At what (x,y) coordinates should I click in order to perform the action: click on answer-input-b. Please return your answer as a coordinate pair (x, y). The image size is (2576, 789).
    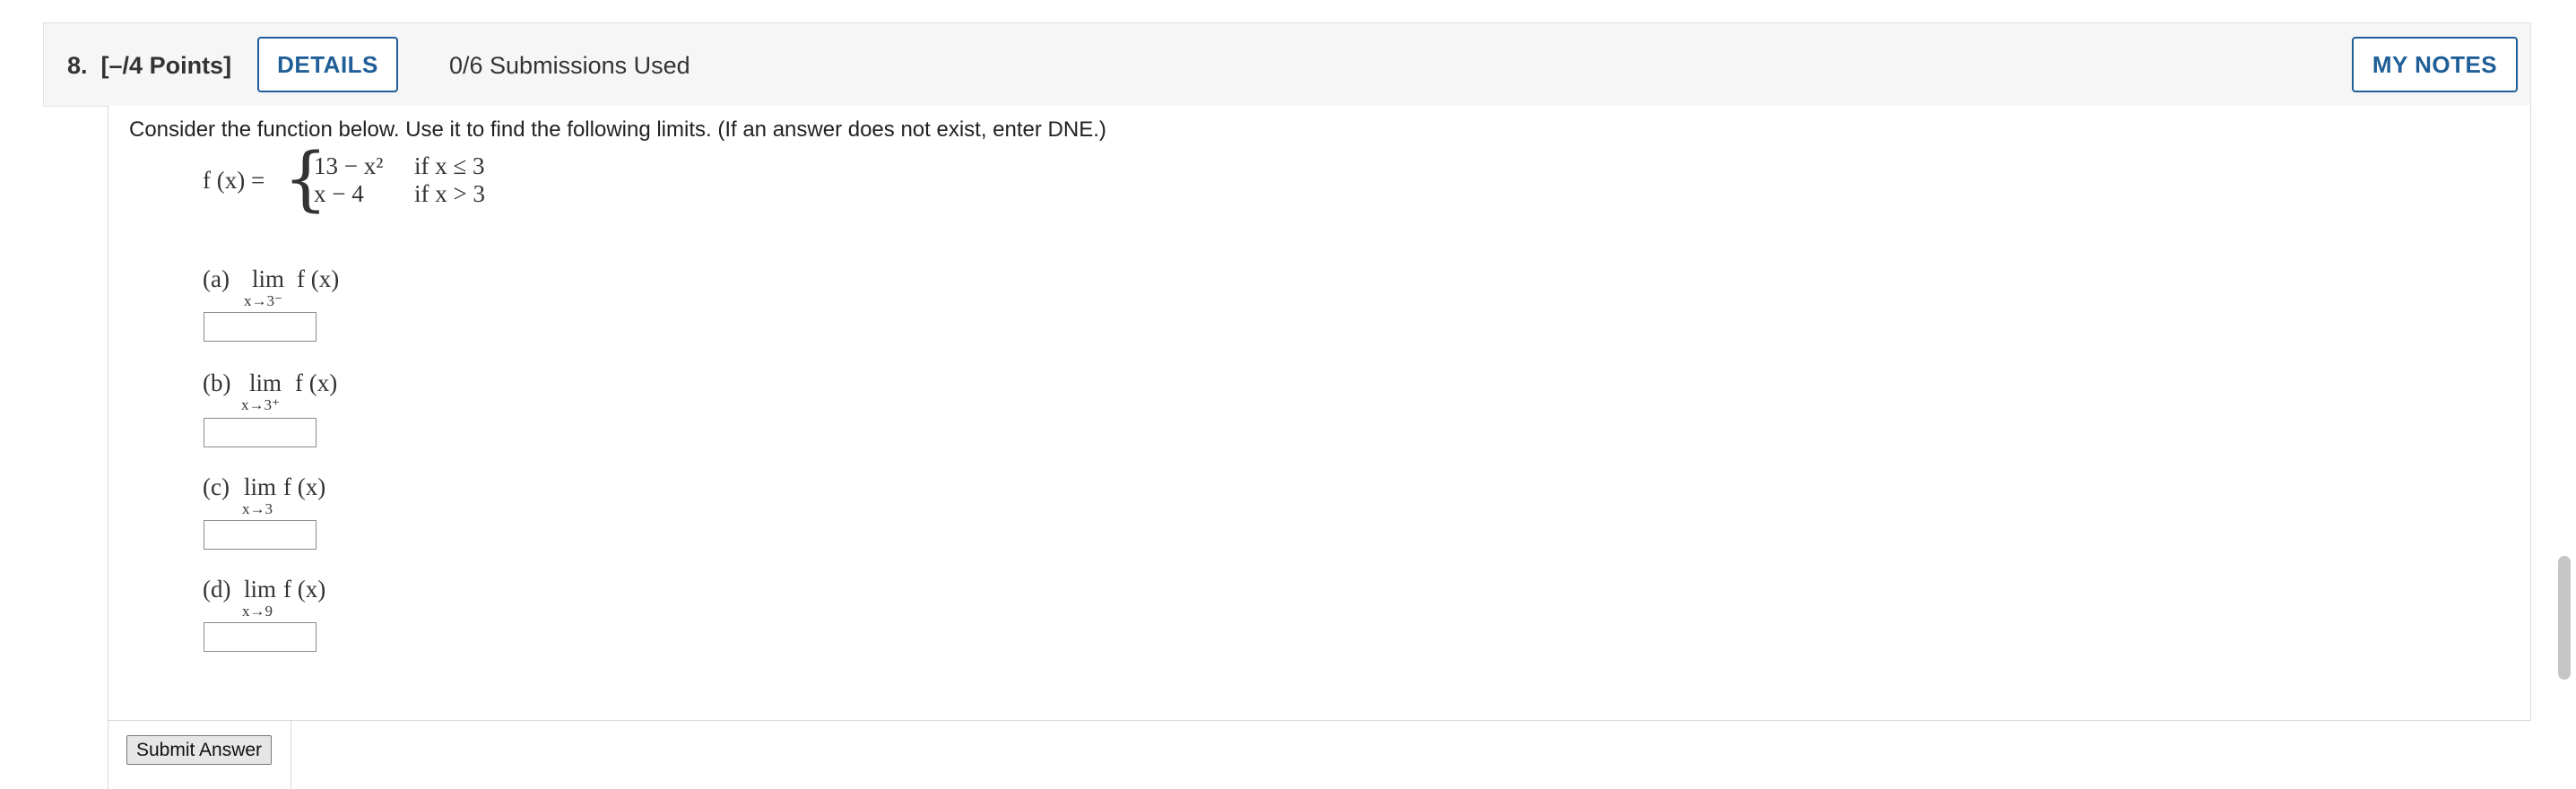
    Looking at the image, I should click on (260, 432).